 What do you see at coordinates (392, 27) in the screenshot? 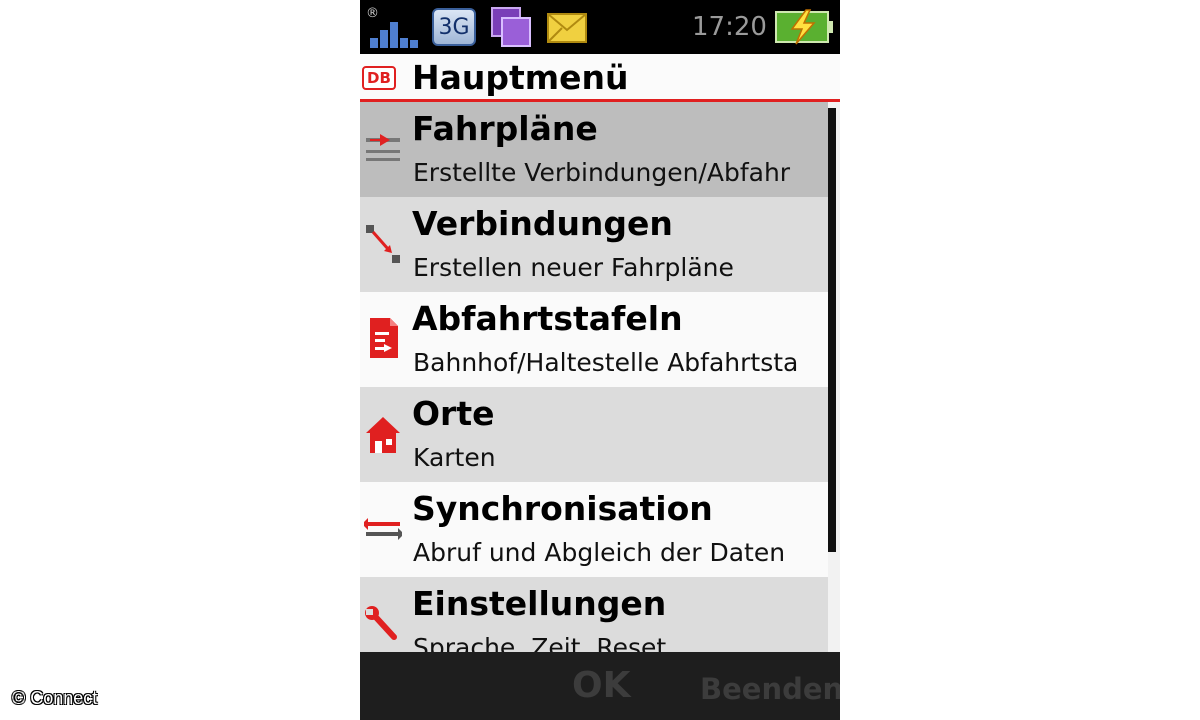
I see `signal-bars-icon: ®` at bounding box center [392, 27].